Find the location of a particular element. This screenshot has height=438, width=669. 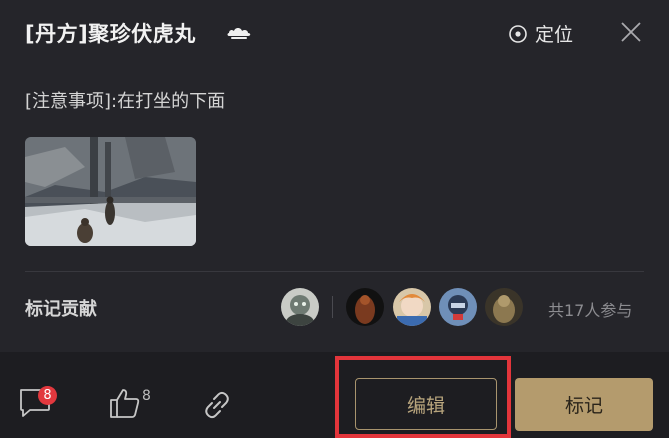

link-icon is located at coordinates (217, 405).